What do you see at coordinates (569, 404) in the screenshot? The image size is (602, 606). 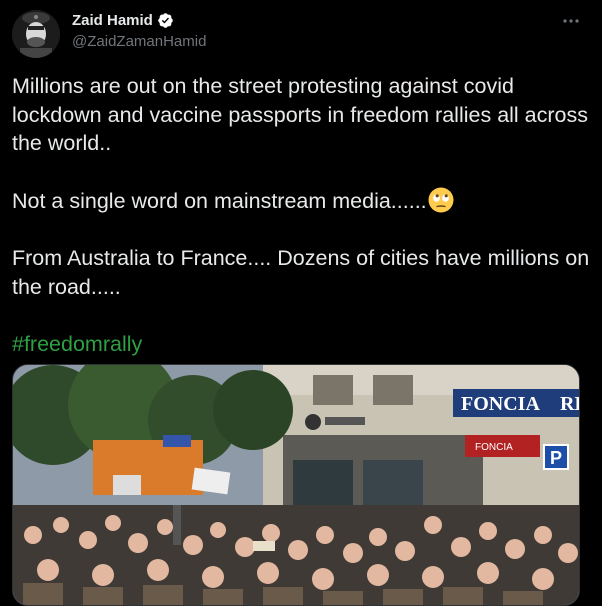 I see `sign-right: RE` at bounding box center [569, 404].